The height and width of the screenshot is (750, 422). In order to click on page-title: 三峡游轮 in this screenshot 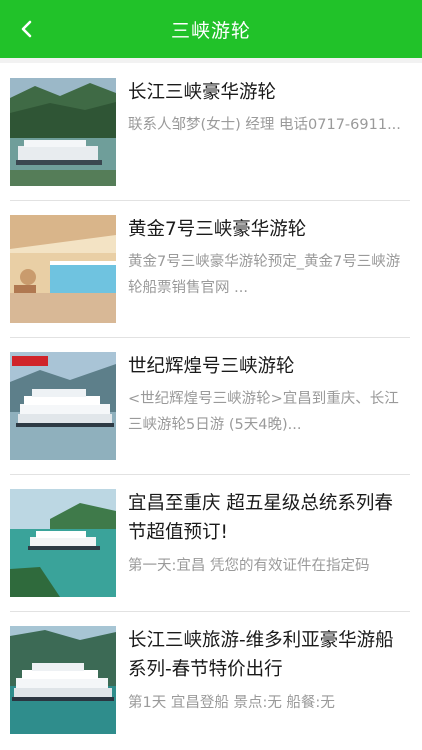, I will do `click(210, 30)`.